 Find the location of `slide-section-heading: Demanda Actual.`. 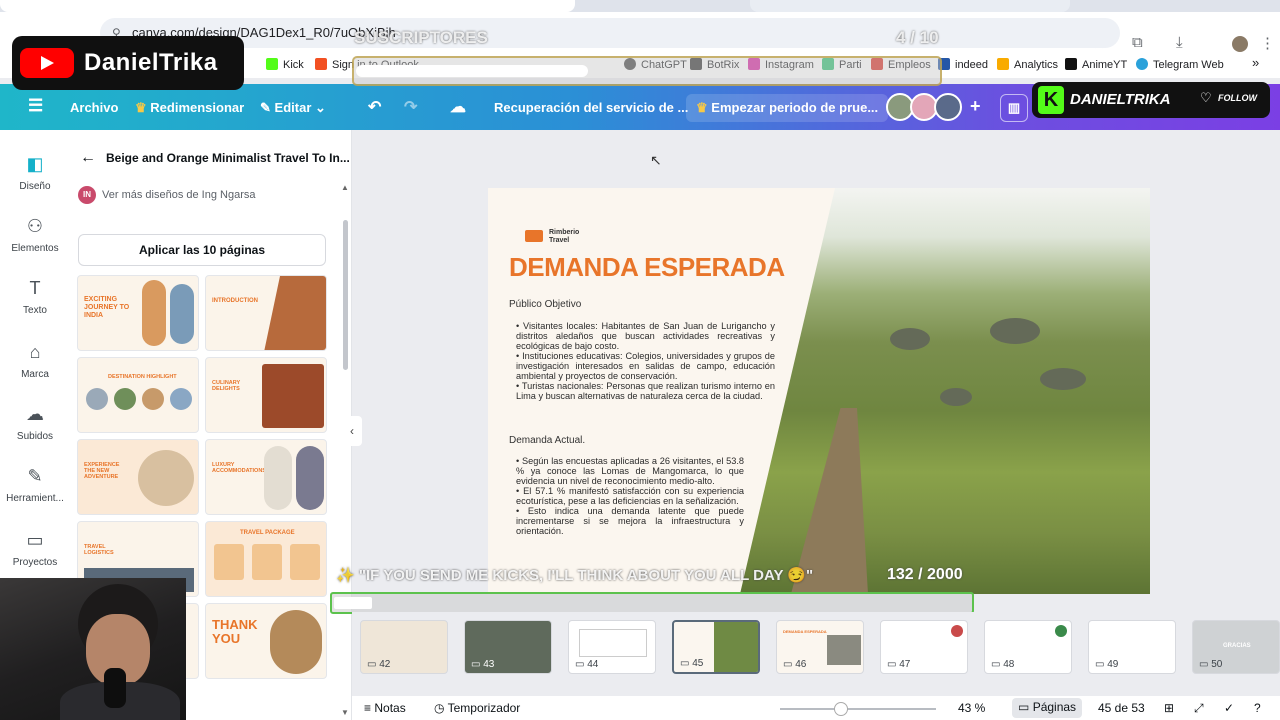

slide-section-heading: Demanda Actual. is located at coordinates (547, 440).